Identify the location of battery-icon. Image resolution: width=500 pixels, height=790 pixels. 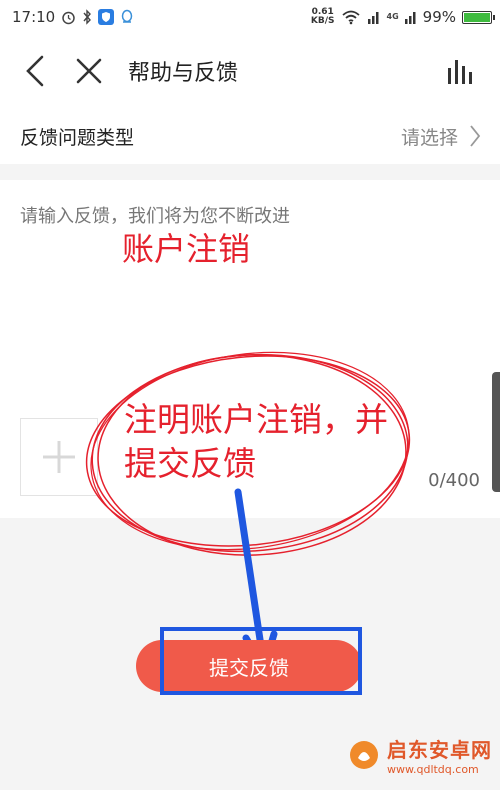
(478, 17).